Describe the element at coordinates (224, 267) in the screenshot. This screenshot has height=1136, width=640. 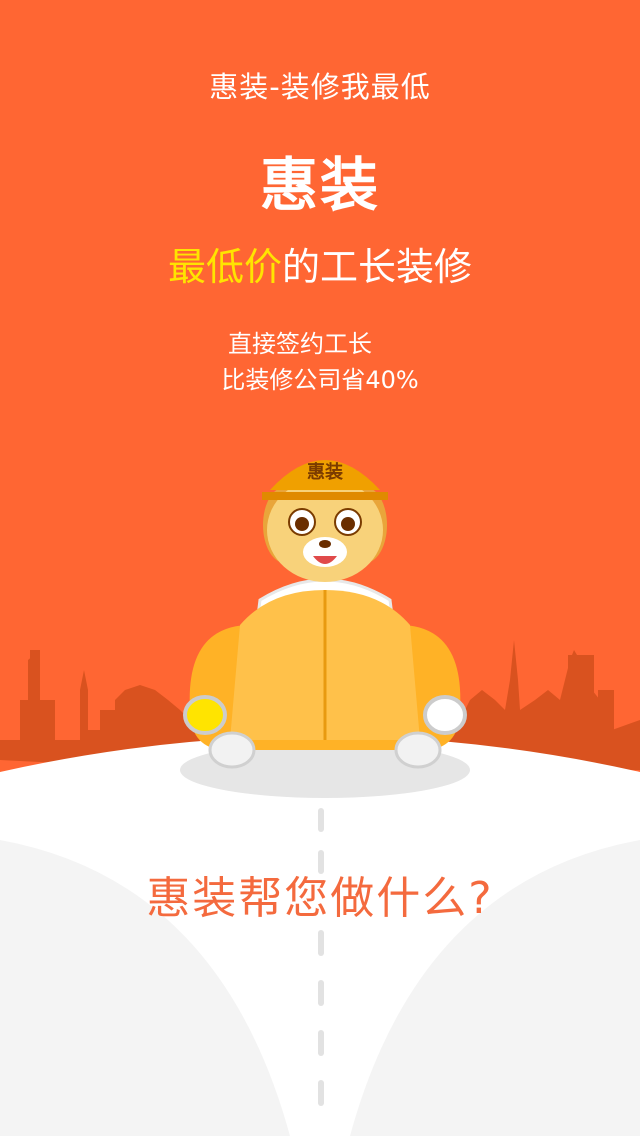
I see `headline-highlight: 最低价` at that location.